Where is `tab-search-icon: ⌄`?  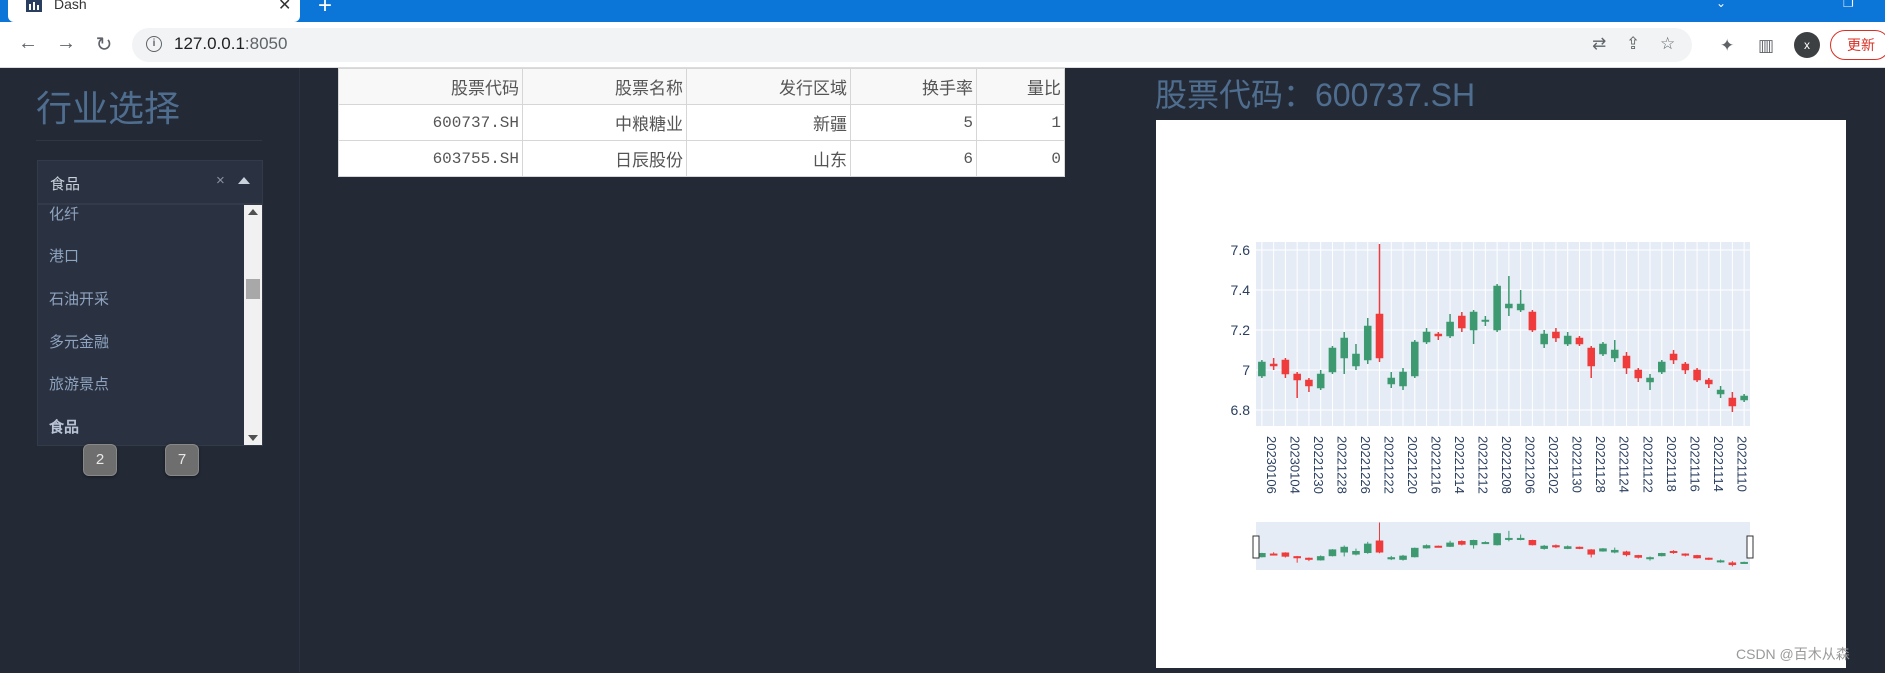
tab-search-icon: ⌄ is located at coordinates (1721, 5).